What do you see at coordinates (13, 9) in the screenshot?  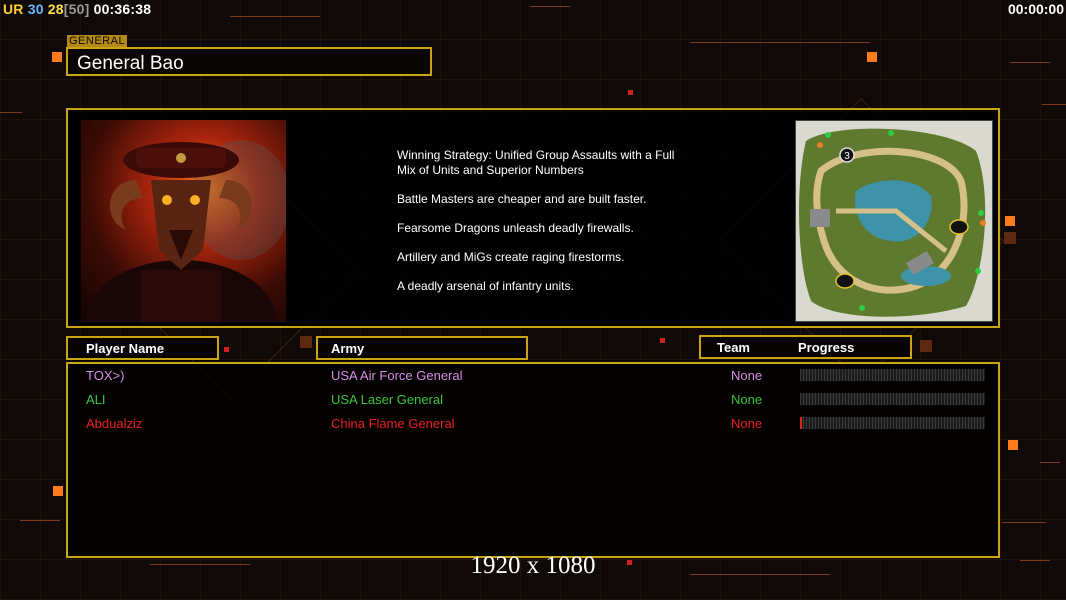 I see `hud-ur: UR` at bounding box center [13, 9].